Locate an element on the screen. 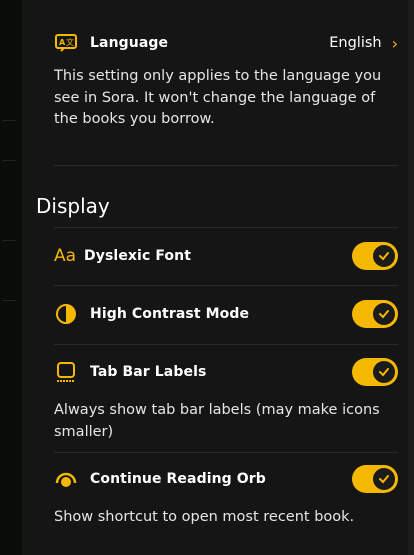  setting-tab-bar-labels: Tab Bar Labels is located at coordinates (226, 372).